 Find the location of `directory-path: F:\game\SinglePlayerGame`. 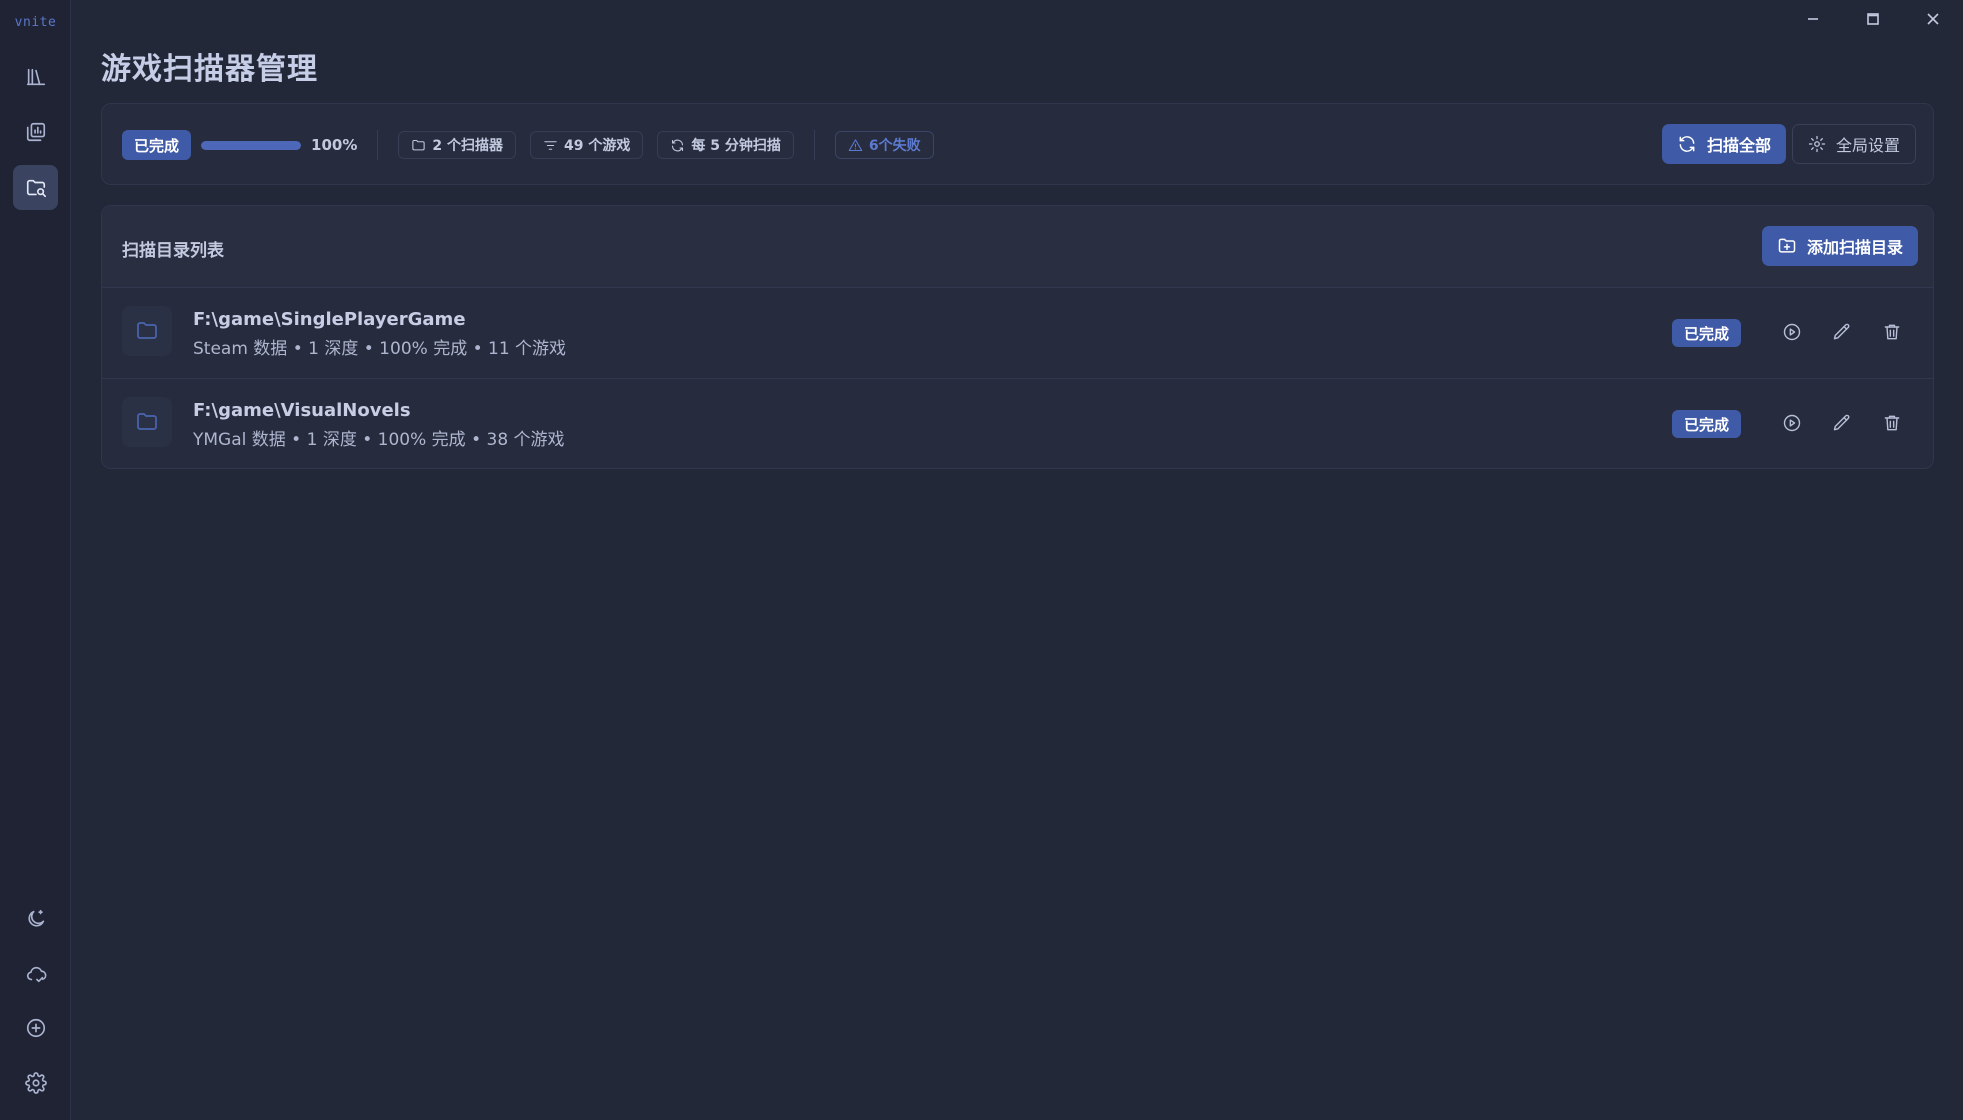

directory-path: F:\game\SinglePlayerGame is located at coordinates (329, 319).